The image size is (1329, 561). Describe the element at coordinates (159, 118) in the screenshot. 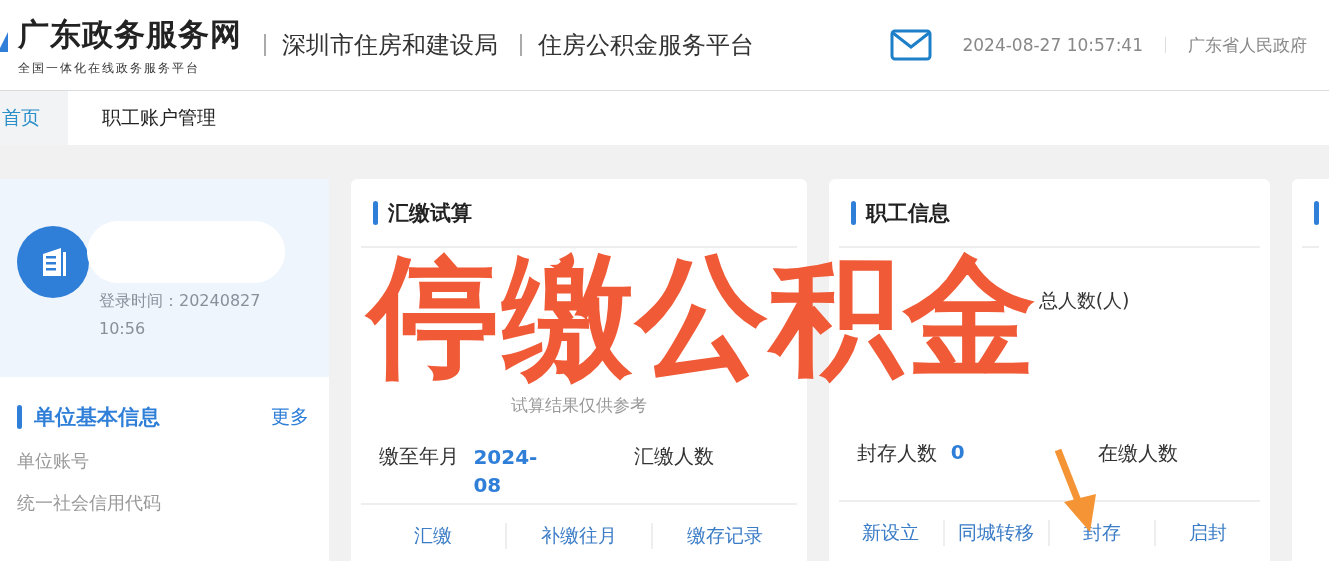

I see `nav-tab: 职工账户管理` at that location.